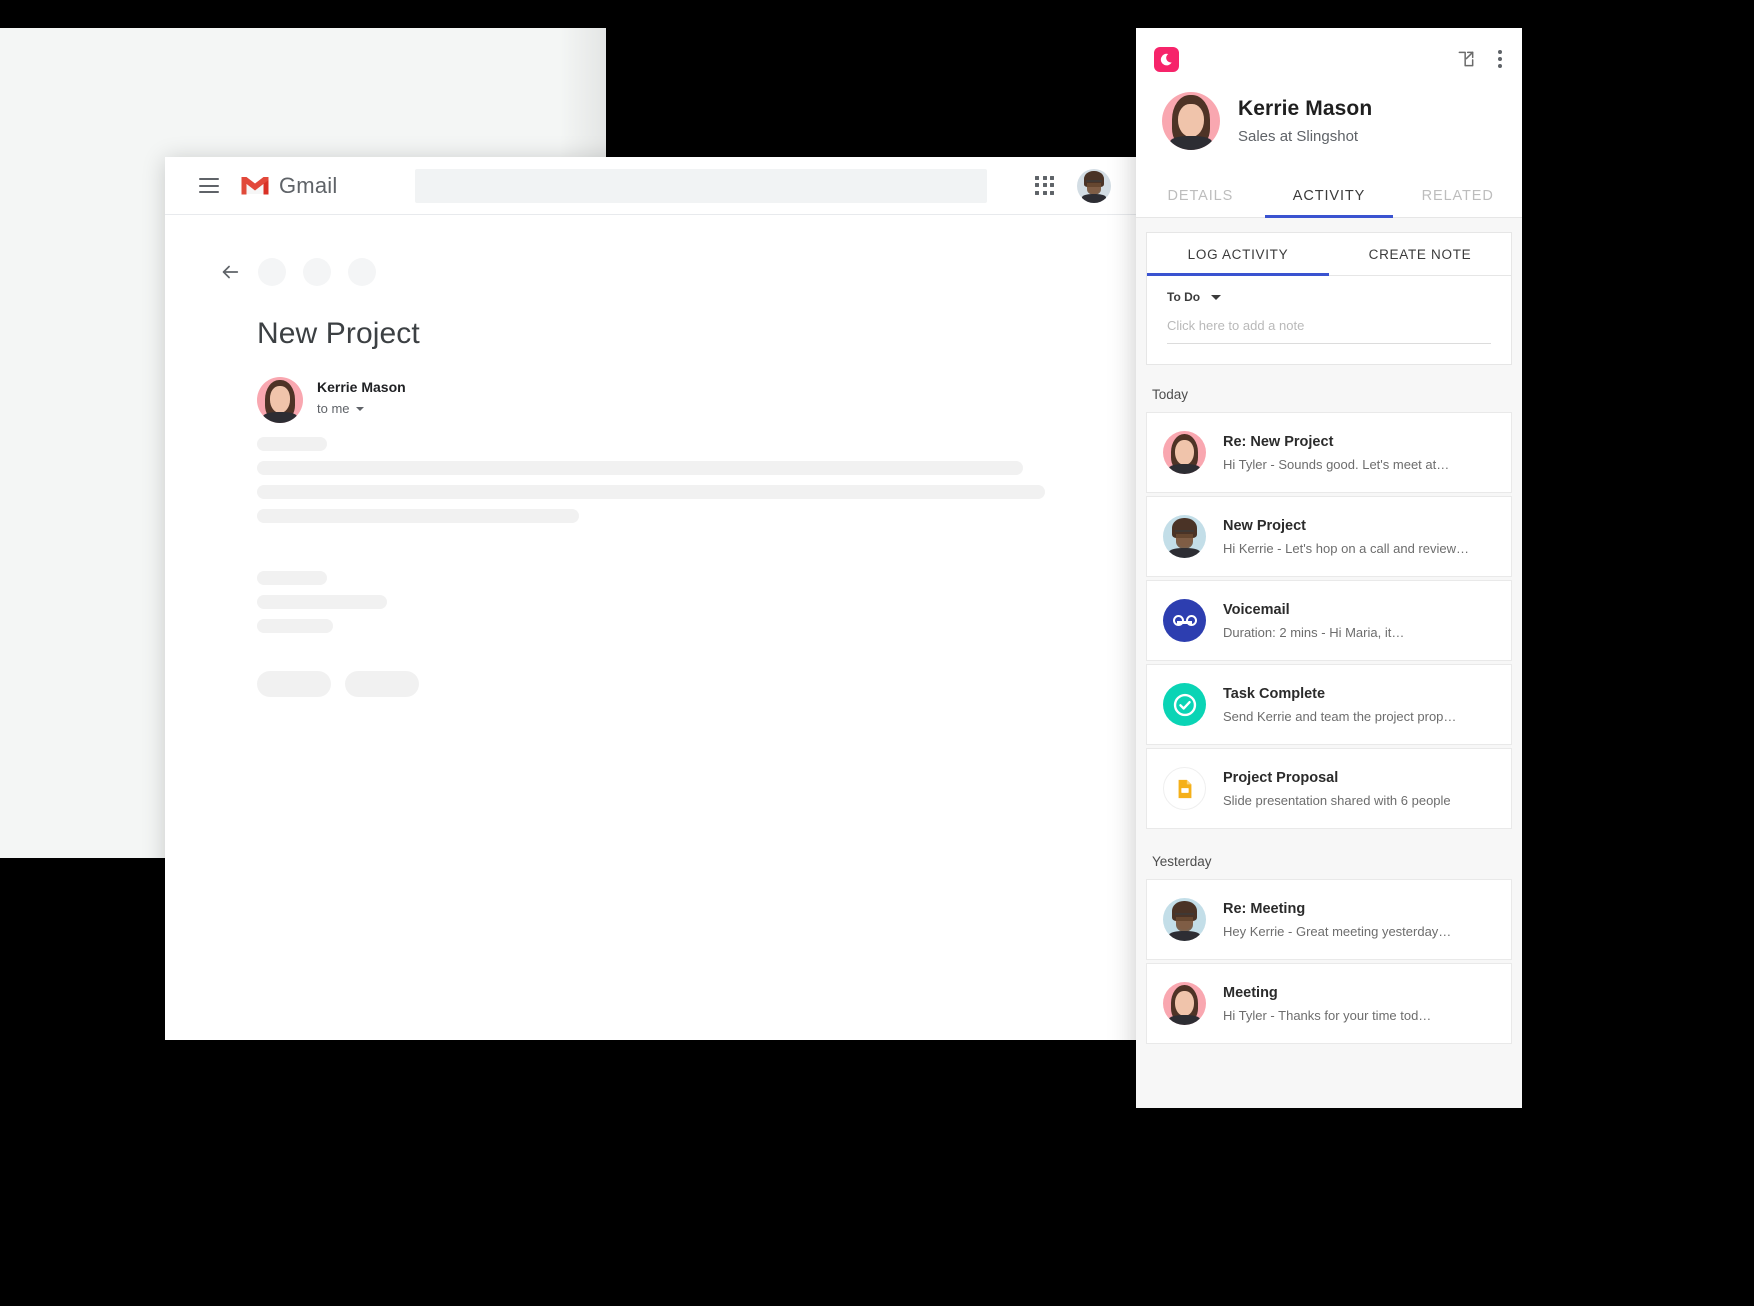 This screenshot has height=1306, width=1754. What do you see at coordinates (1466, 59) in the screenshot?
I see `open-in-new-icon` at bounding box center [1466, 59].